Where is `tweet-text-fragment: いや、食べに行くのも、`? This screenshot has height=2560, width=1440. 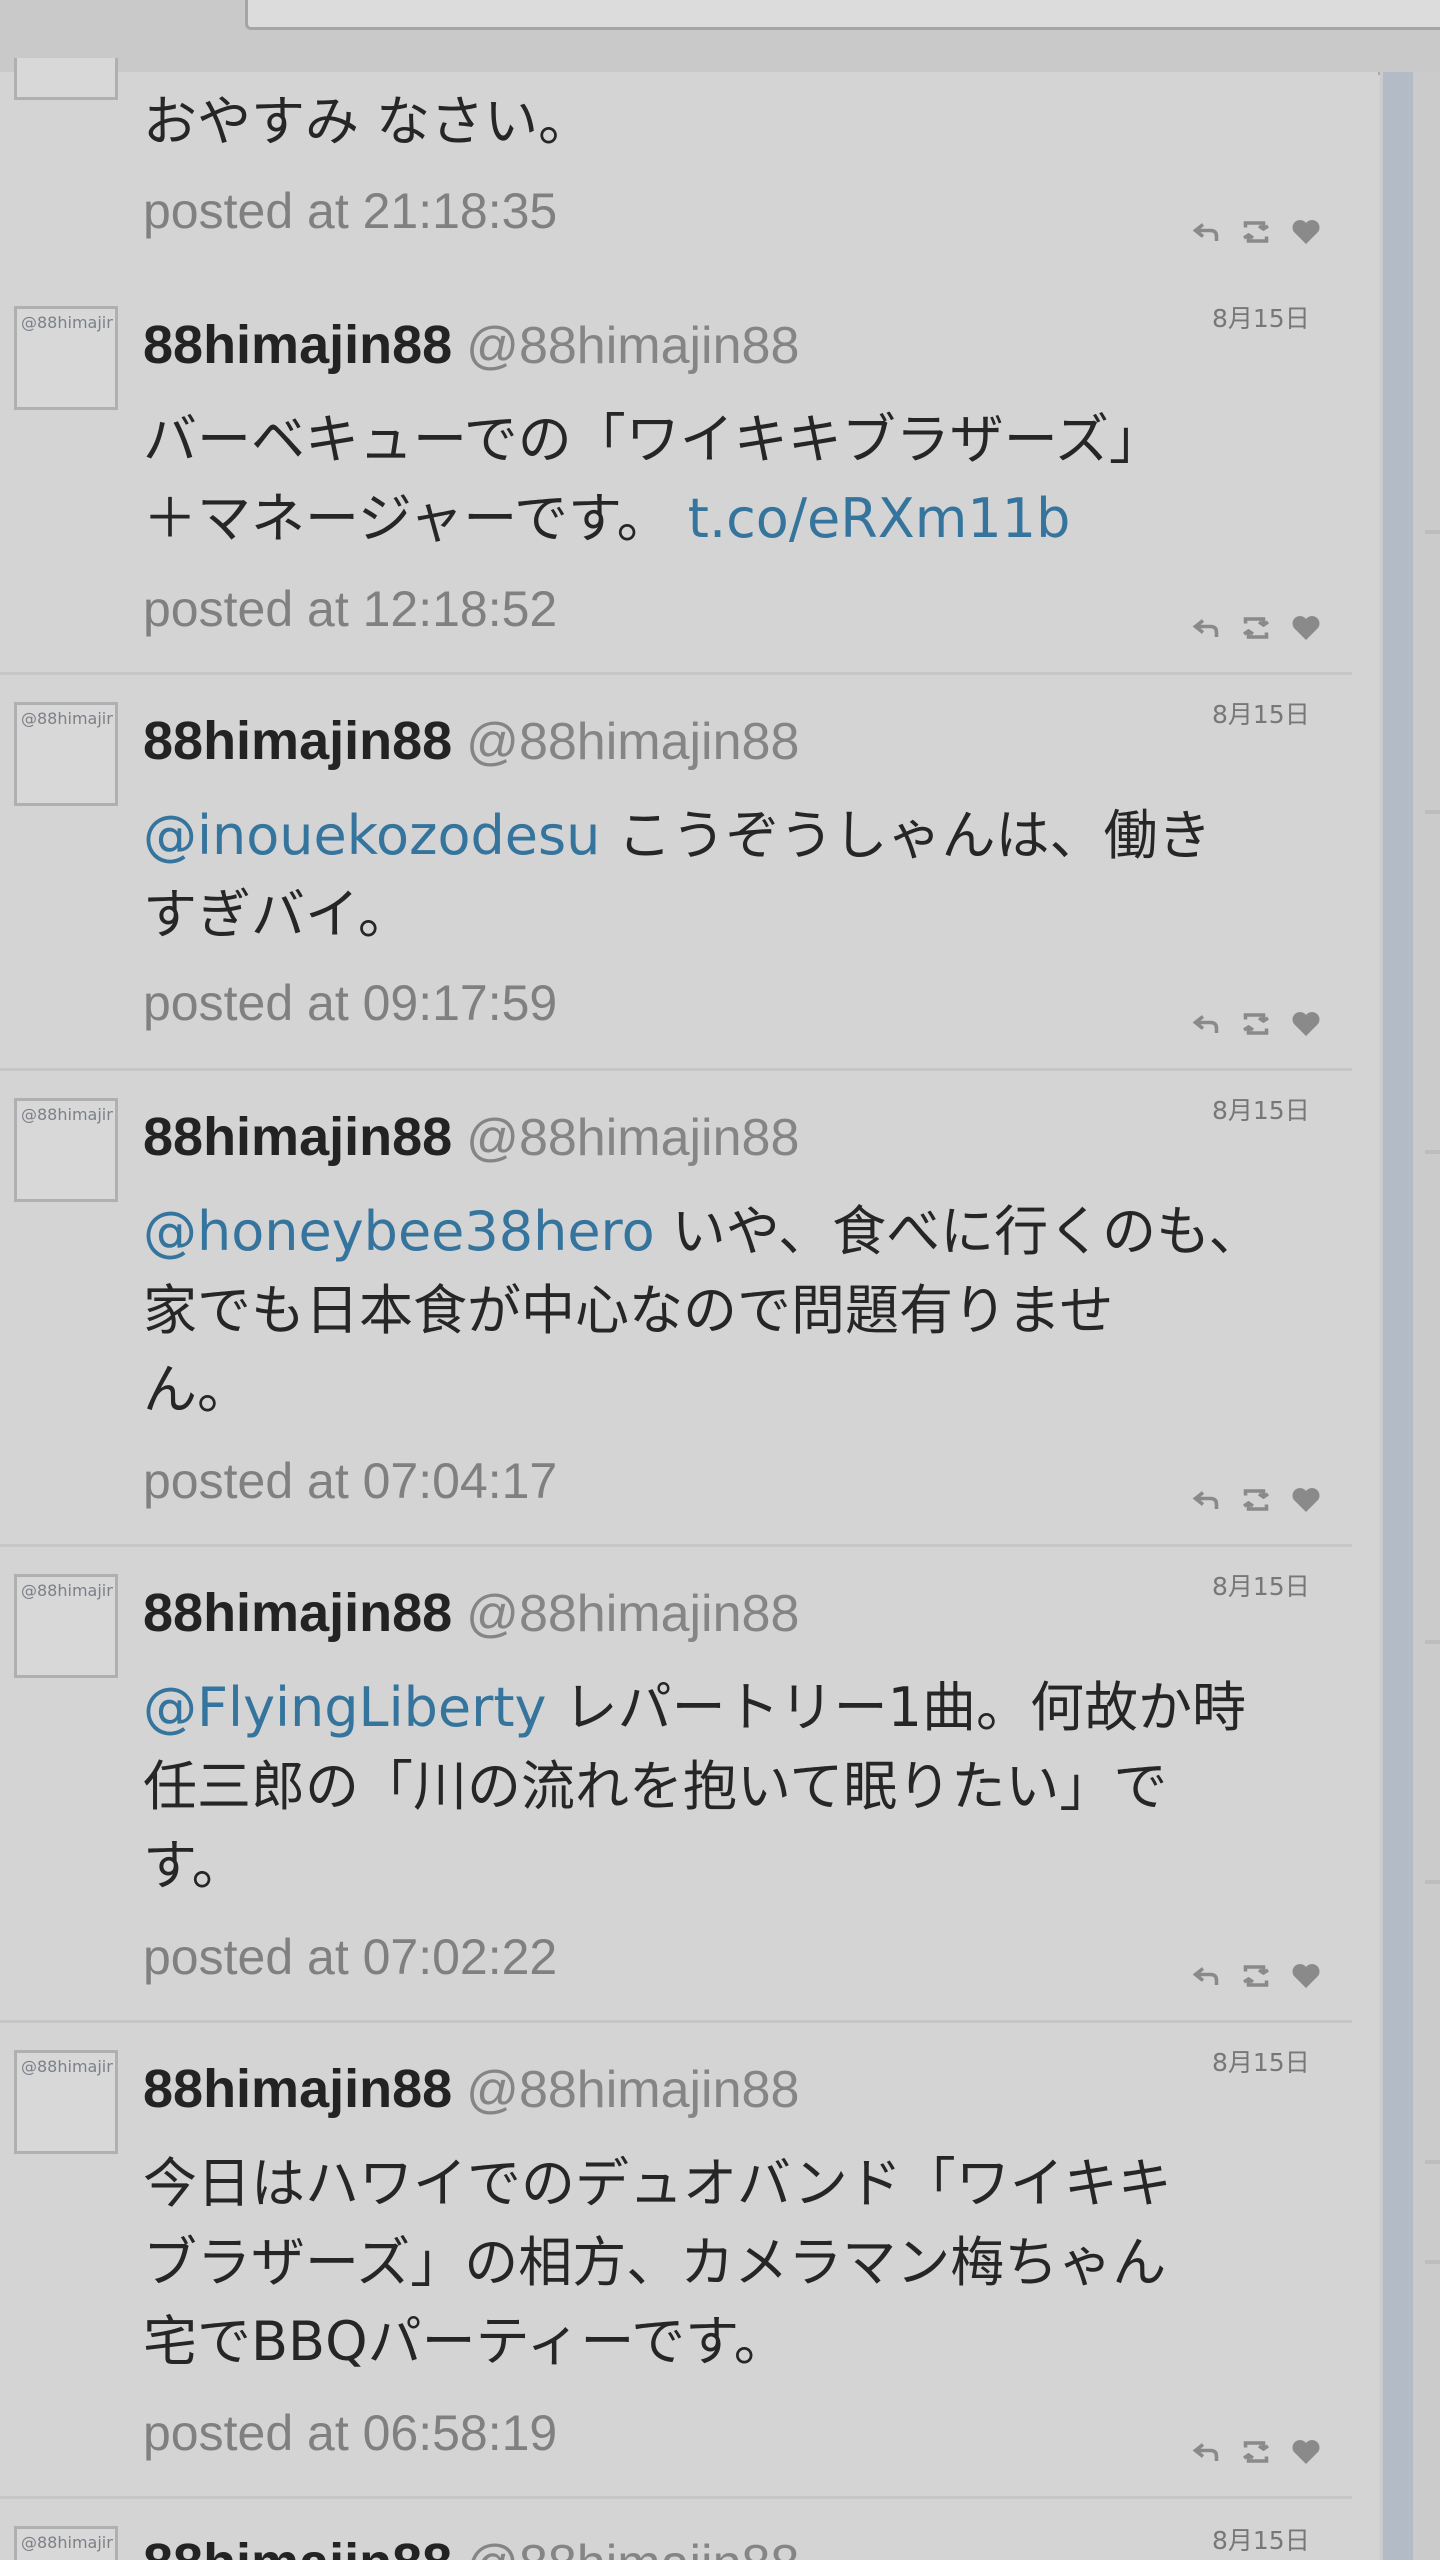 tweet-text-fragment: いや、食べに行くのも、 is located at coordinates (958, 1231).